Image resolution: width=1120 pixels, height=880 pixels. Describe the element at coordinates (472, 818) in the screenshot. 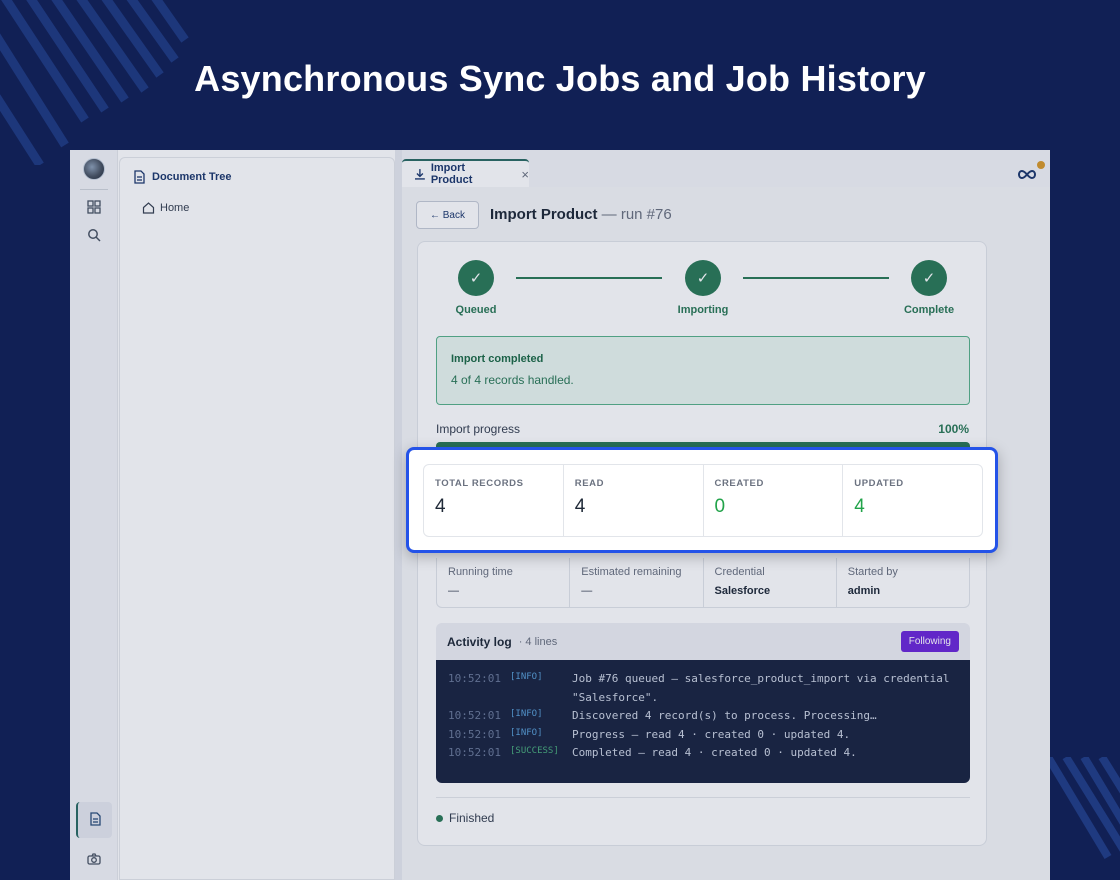

I see `status-label: Finished` at that location.